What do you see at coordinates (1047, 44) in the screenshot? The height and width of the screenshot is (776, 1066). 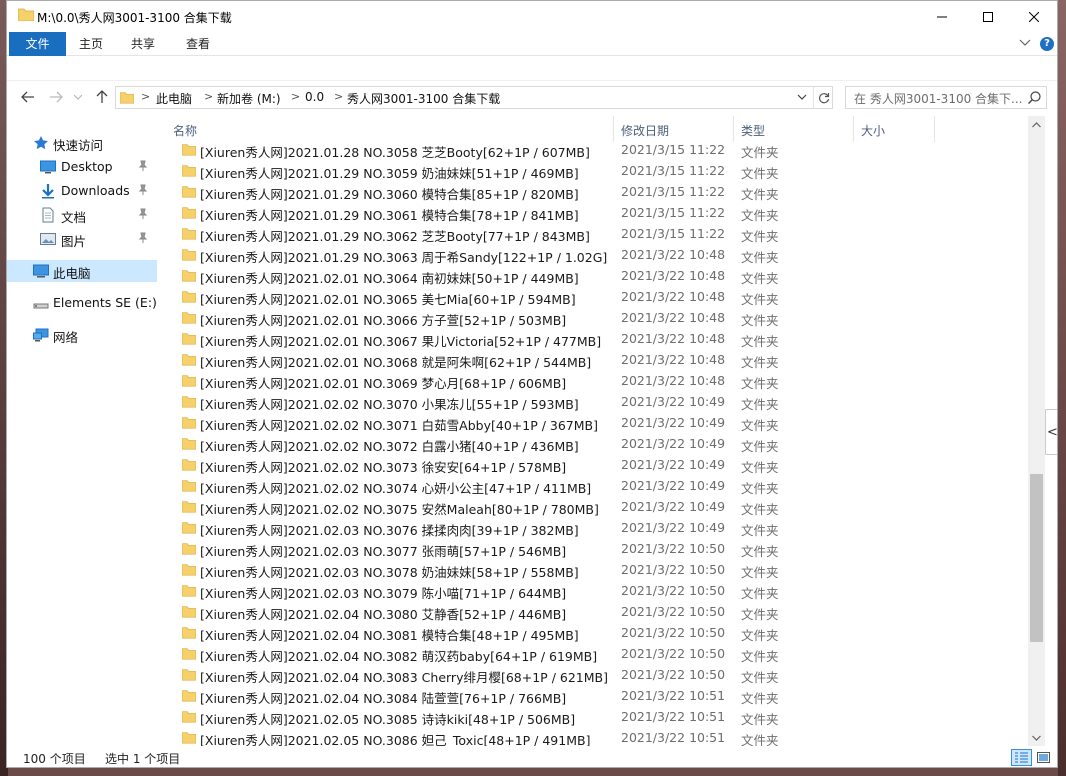 I see `help-icon: ?` at bounding box center [1047, 44].